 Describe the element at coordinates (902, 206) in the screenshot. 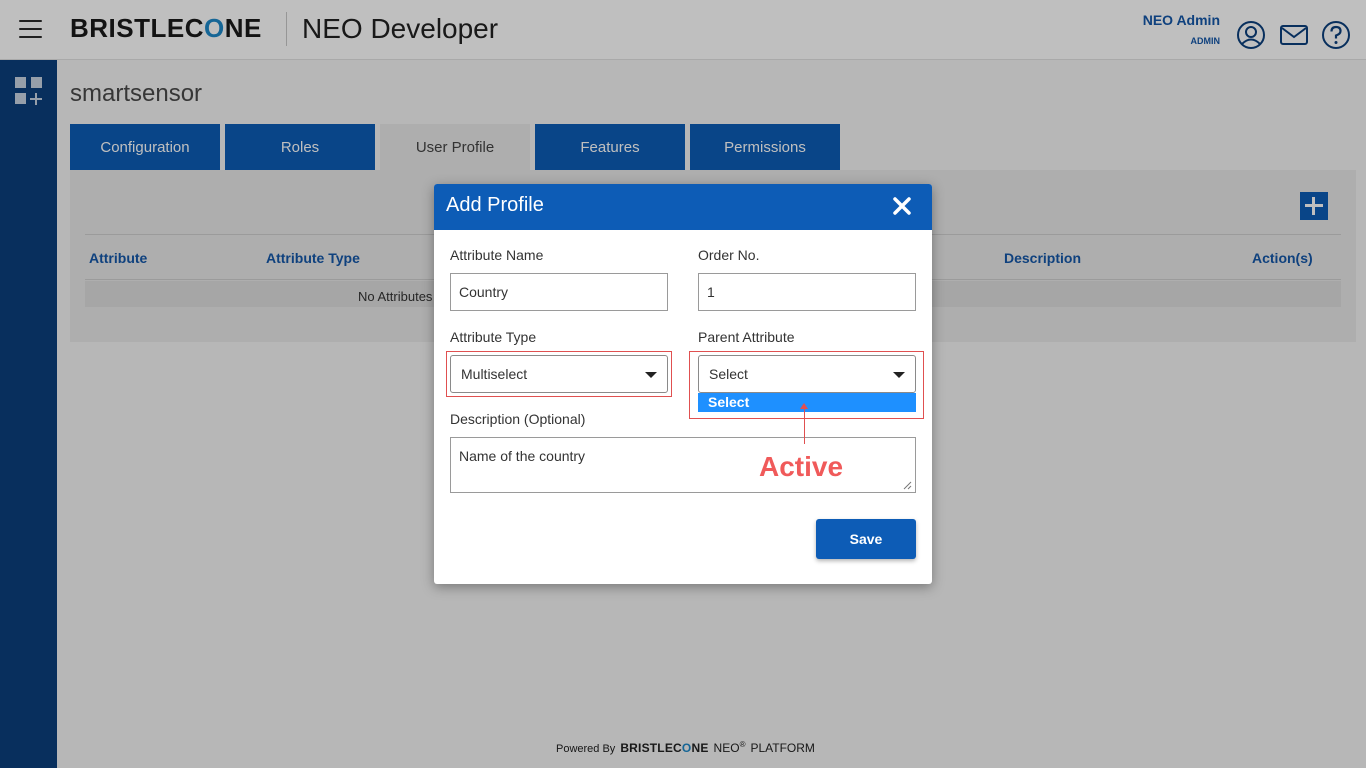

I see `close-icon` at that location.